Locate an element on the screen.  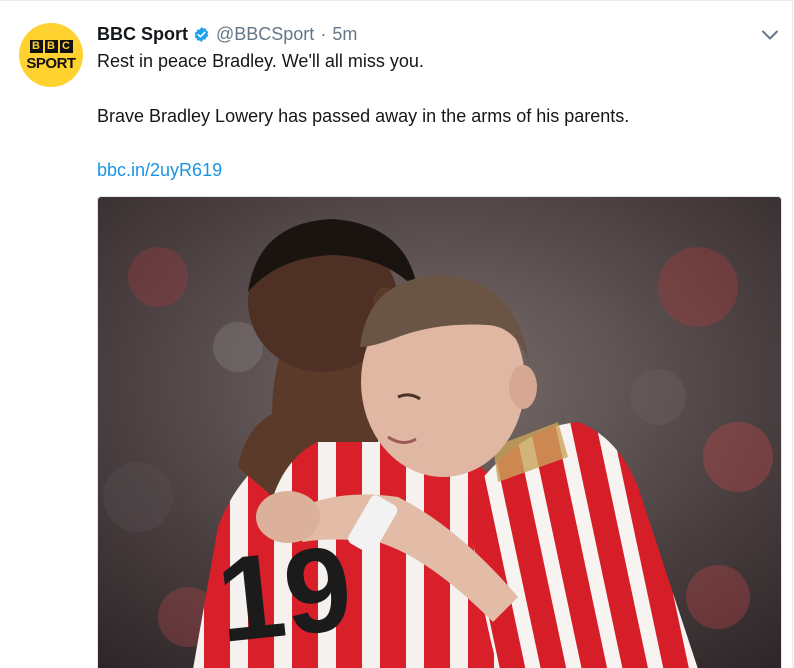
bbc-logo-blocks: B B C is located at coordinates (51, 46).